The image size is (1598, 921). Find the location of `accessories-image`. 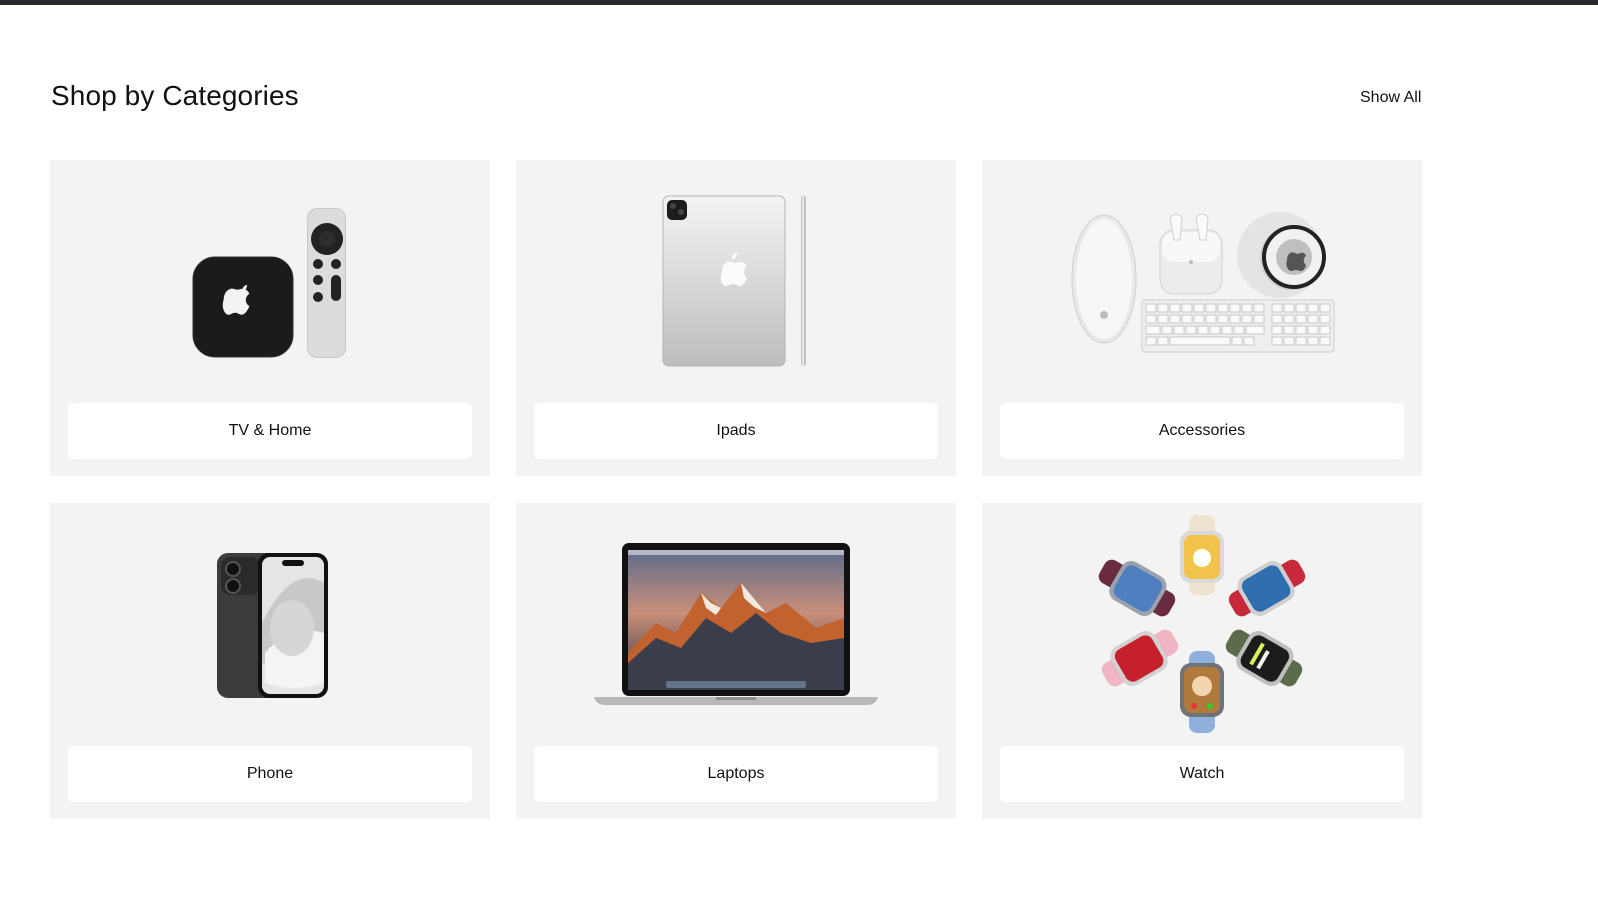

accessories-image is located at coordinates (1203, 282).